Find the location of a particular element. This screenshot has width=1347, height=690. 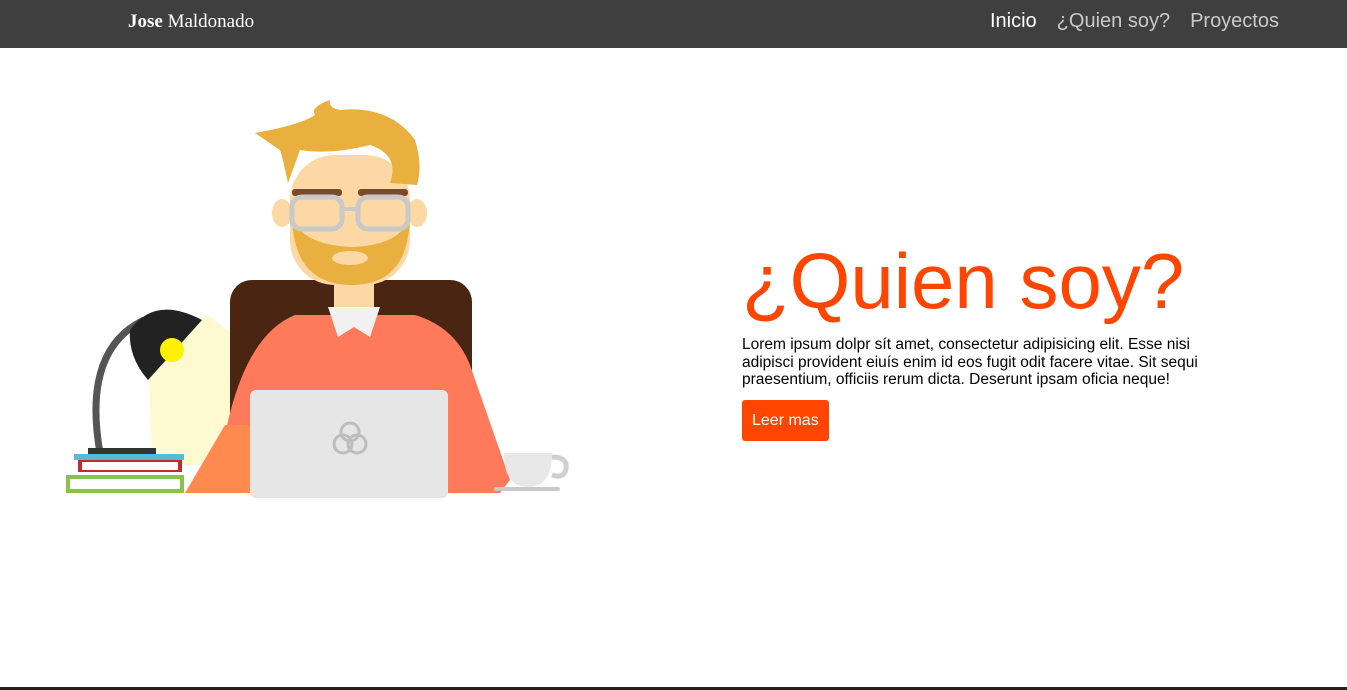

lamp-bulb is located at coordinates (172, 350).